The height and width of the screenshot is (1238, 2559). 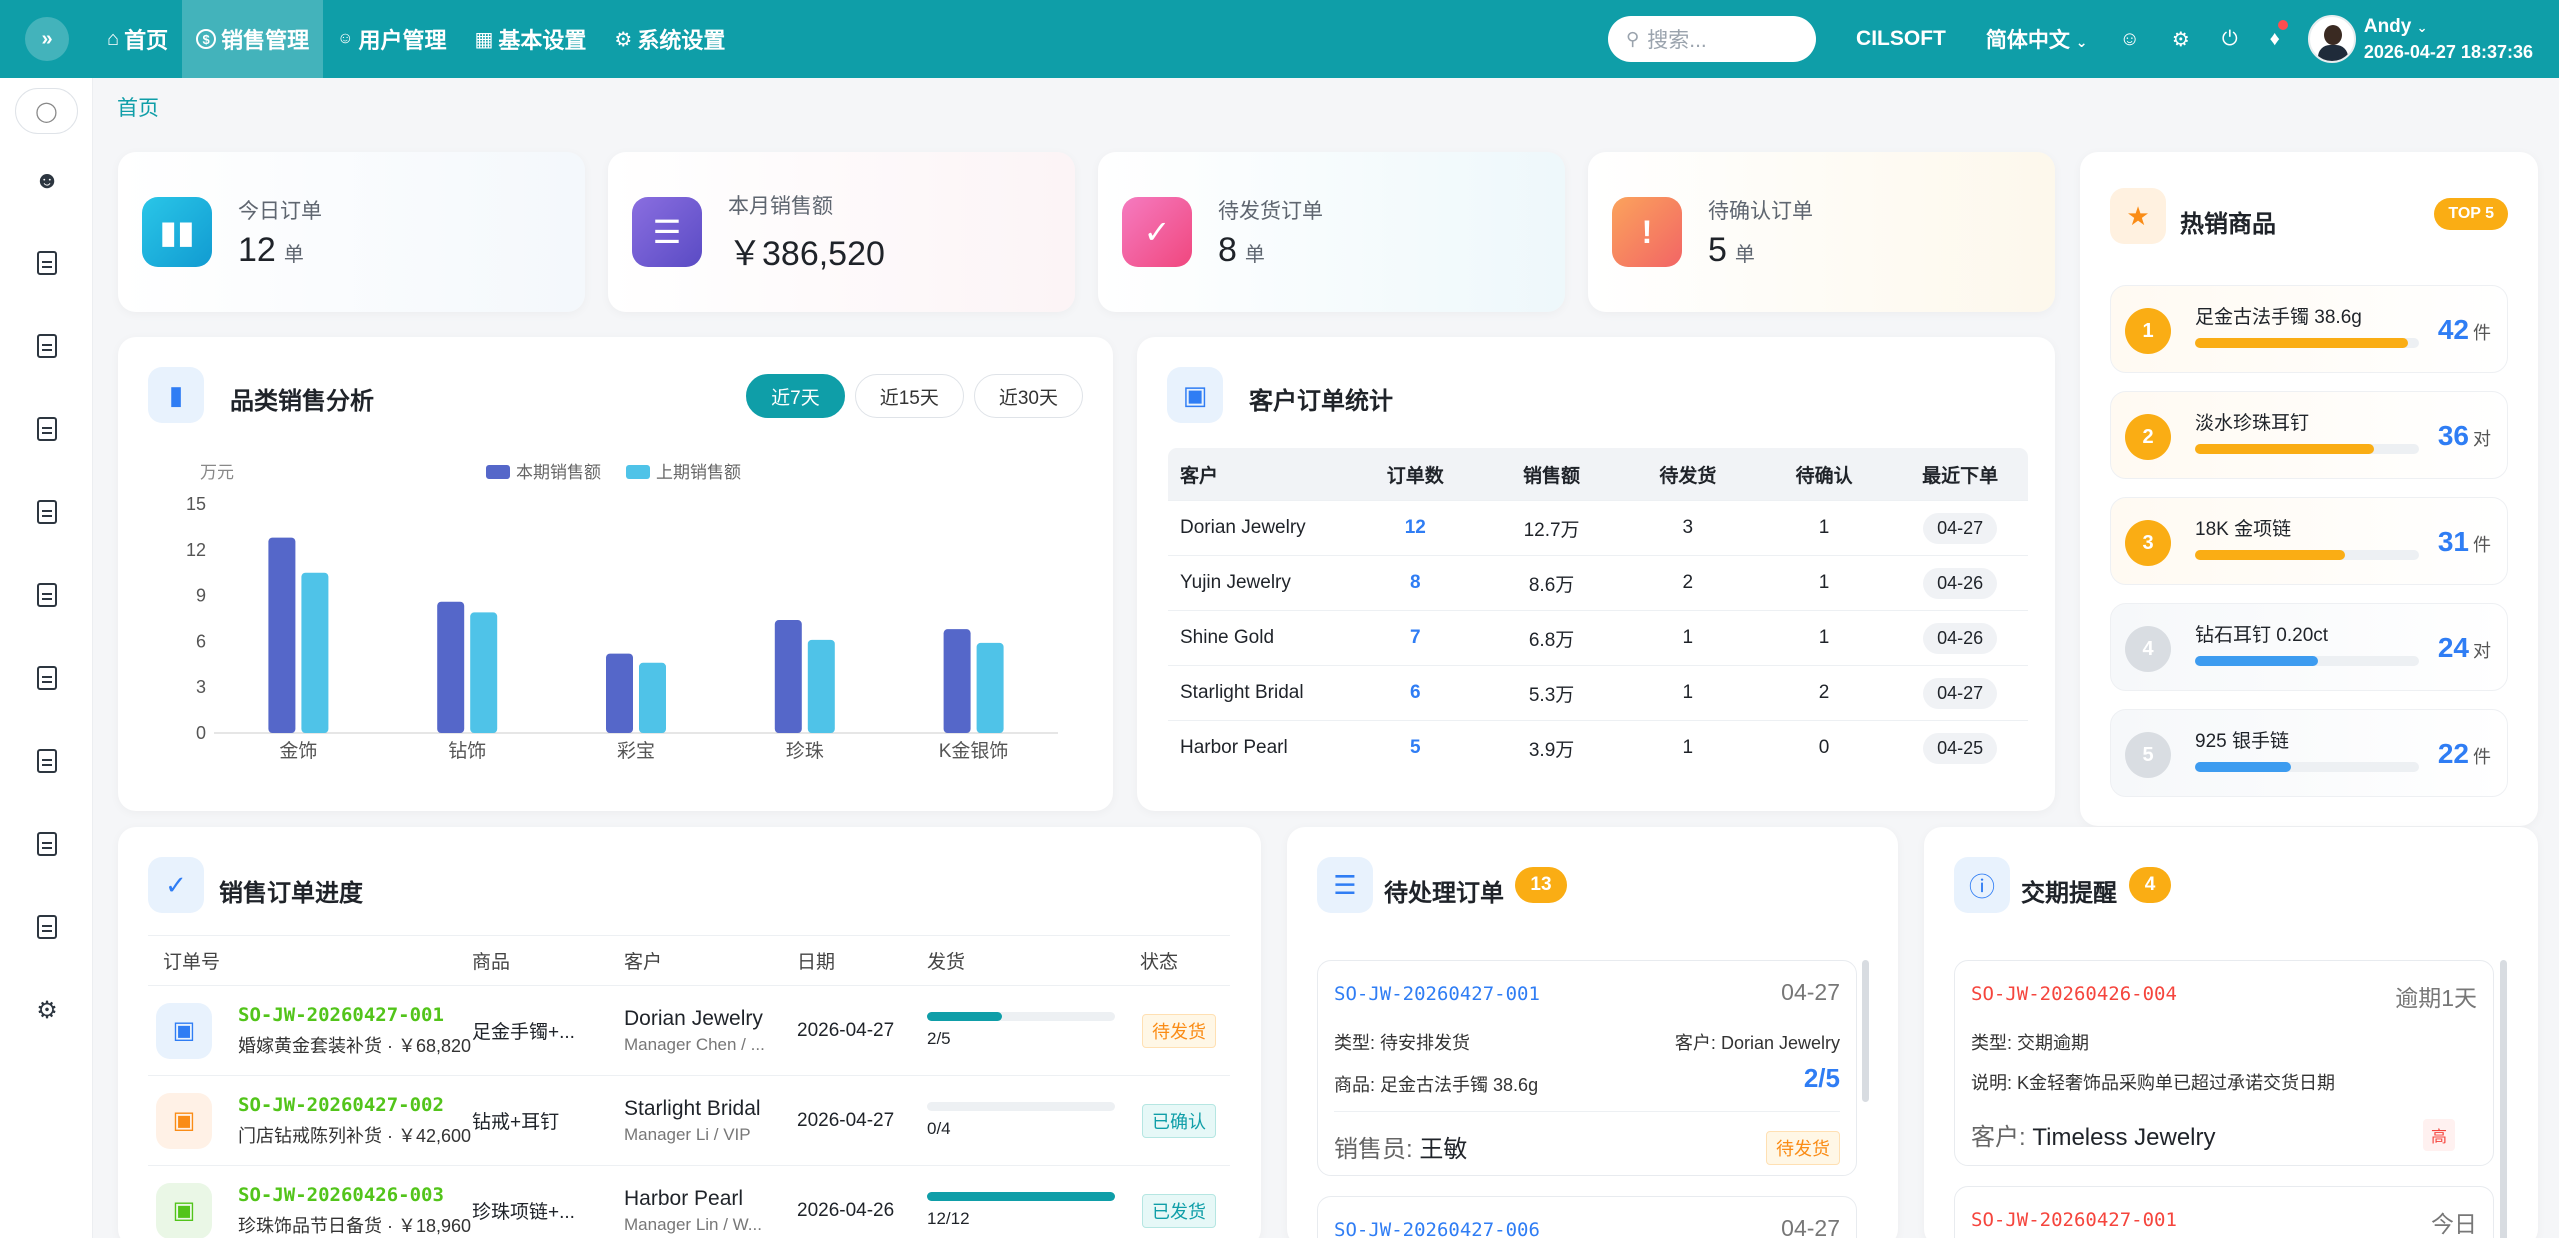 I want to click on contact: Manager Li / VIP, so click(x=687, y=1134).